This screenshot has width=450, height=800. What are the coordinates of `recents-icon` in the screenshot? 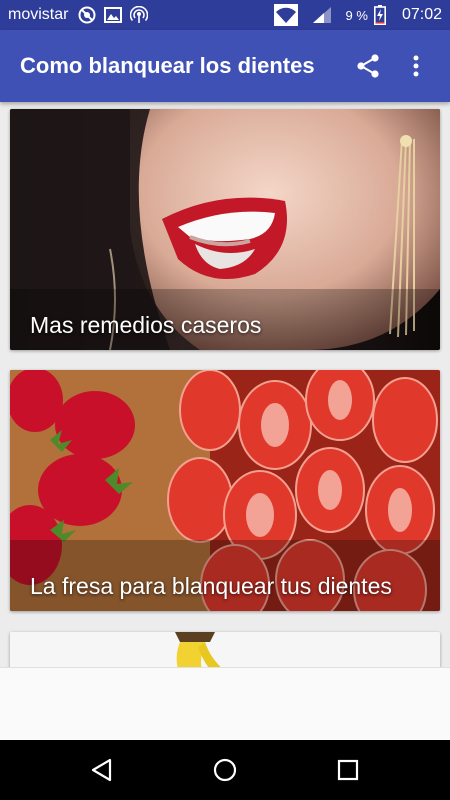 It's located at (348, 770).